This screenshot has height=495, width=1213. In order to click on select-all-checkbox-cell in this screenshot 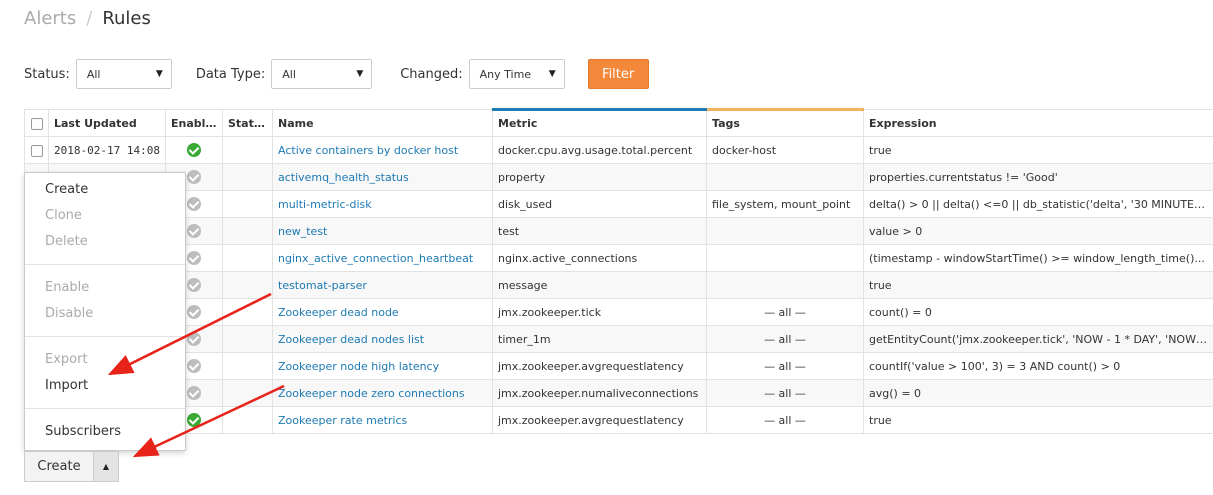, I will do `click(36, 123)`.